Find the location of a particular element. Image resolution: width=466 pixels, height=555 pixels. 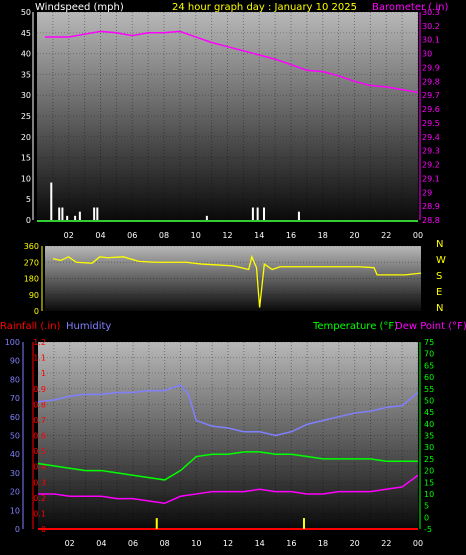

x-tick-label: 10 is located at coordinates (196, 543).